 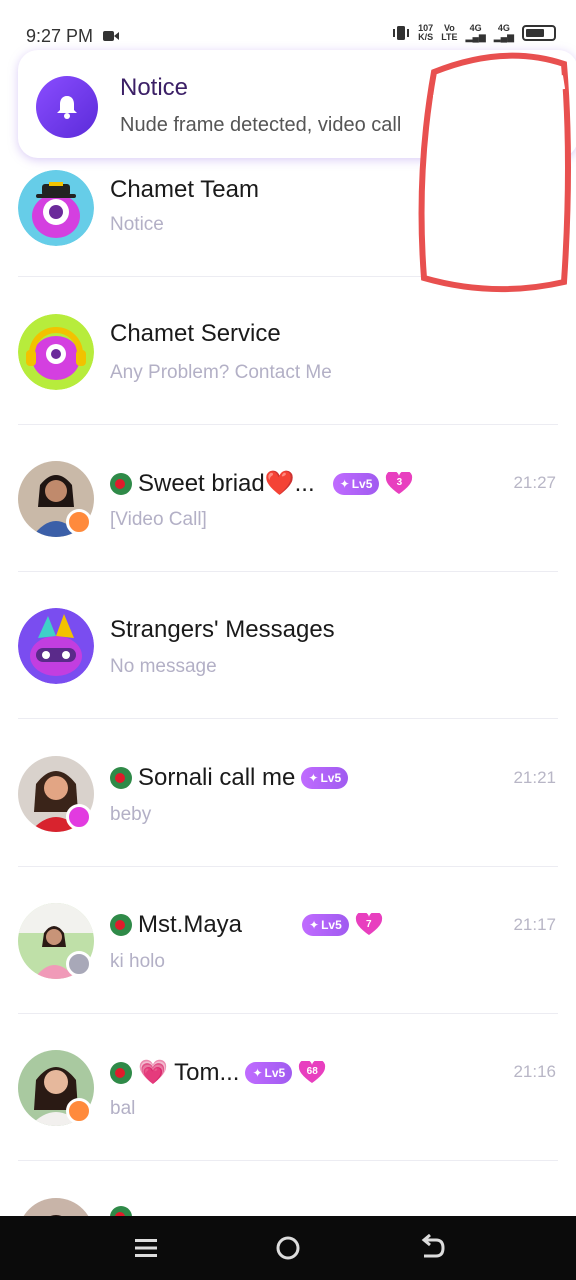 I want to click on signal-sim2-icon: 4G ▂▄▆, so click(x=503, y=32).